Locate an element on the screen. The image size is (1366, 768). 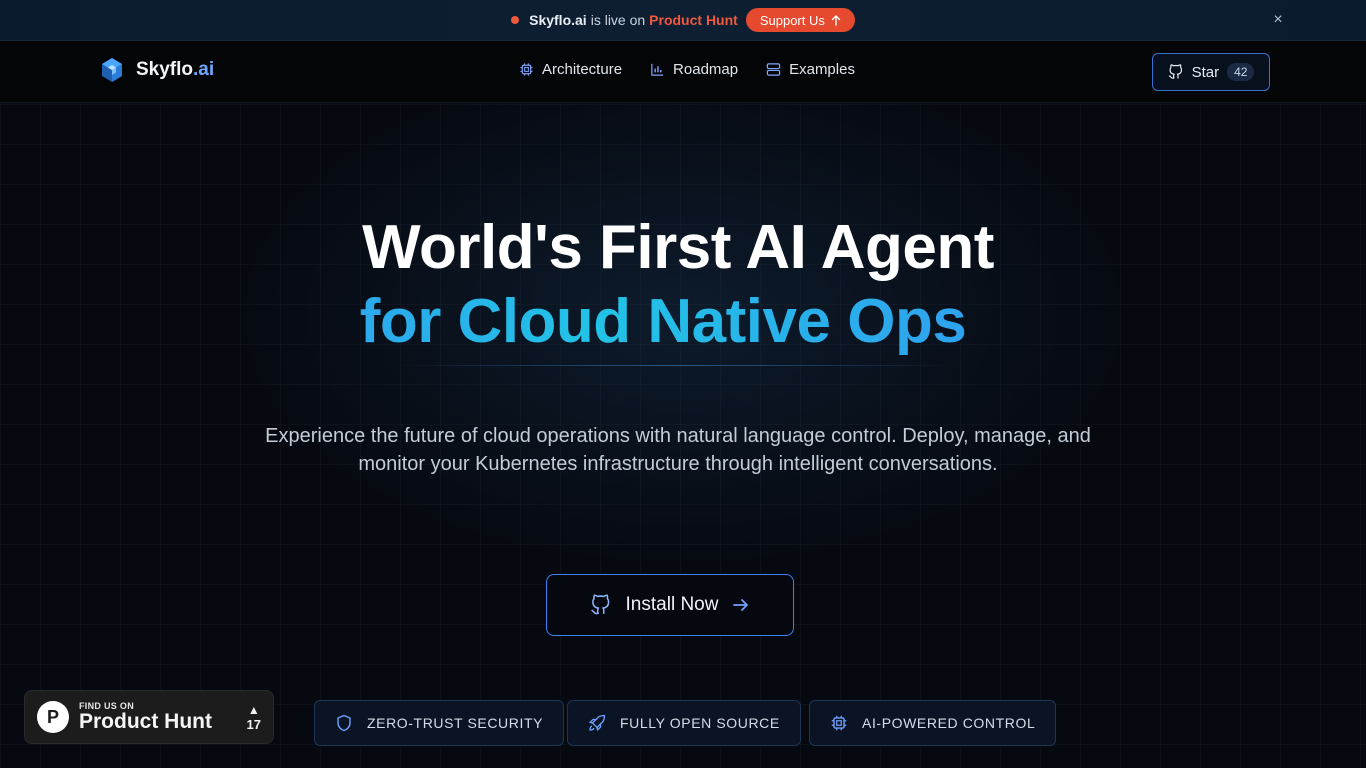
nav-link-label: Roadmap is located at coordinates (706, 69).